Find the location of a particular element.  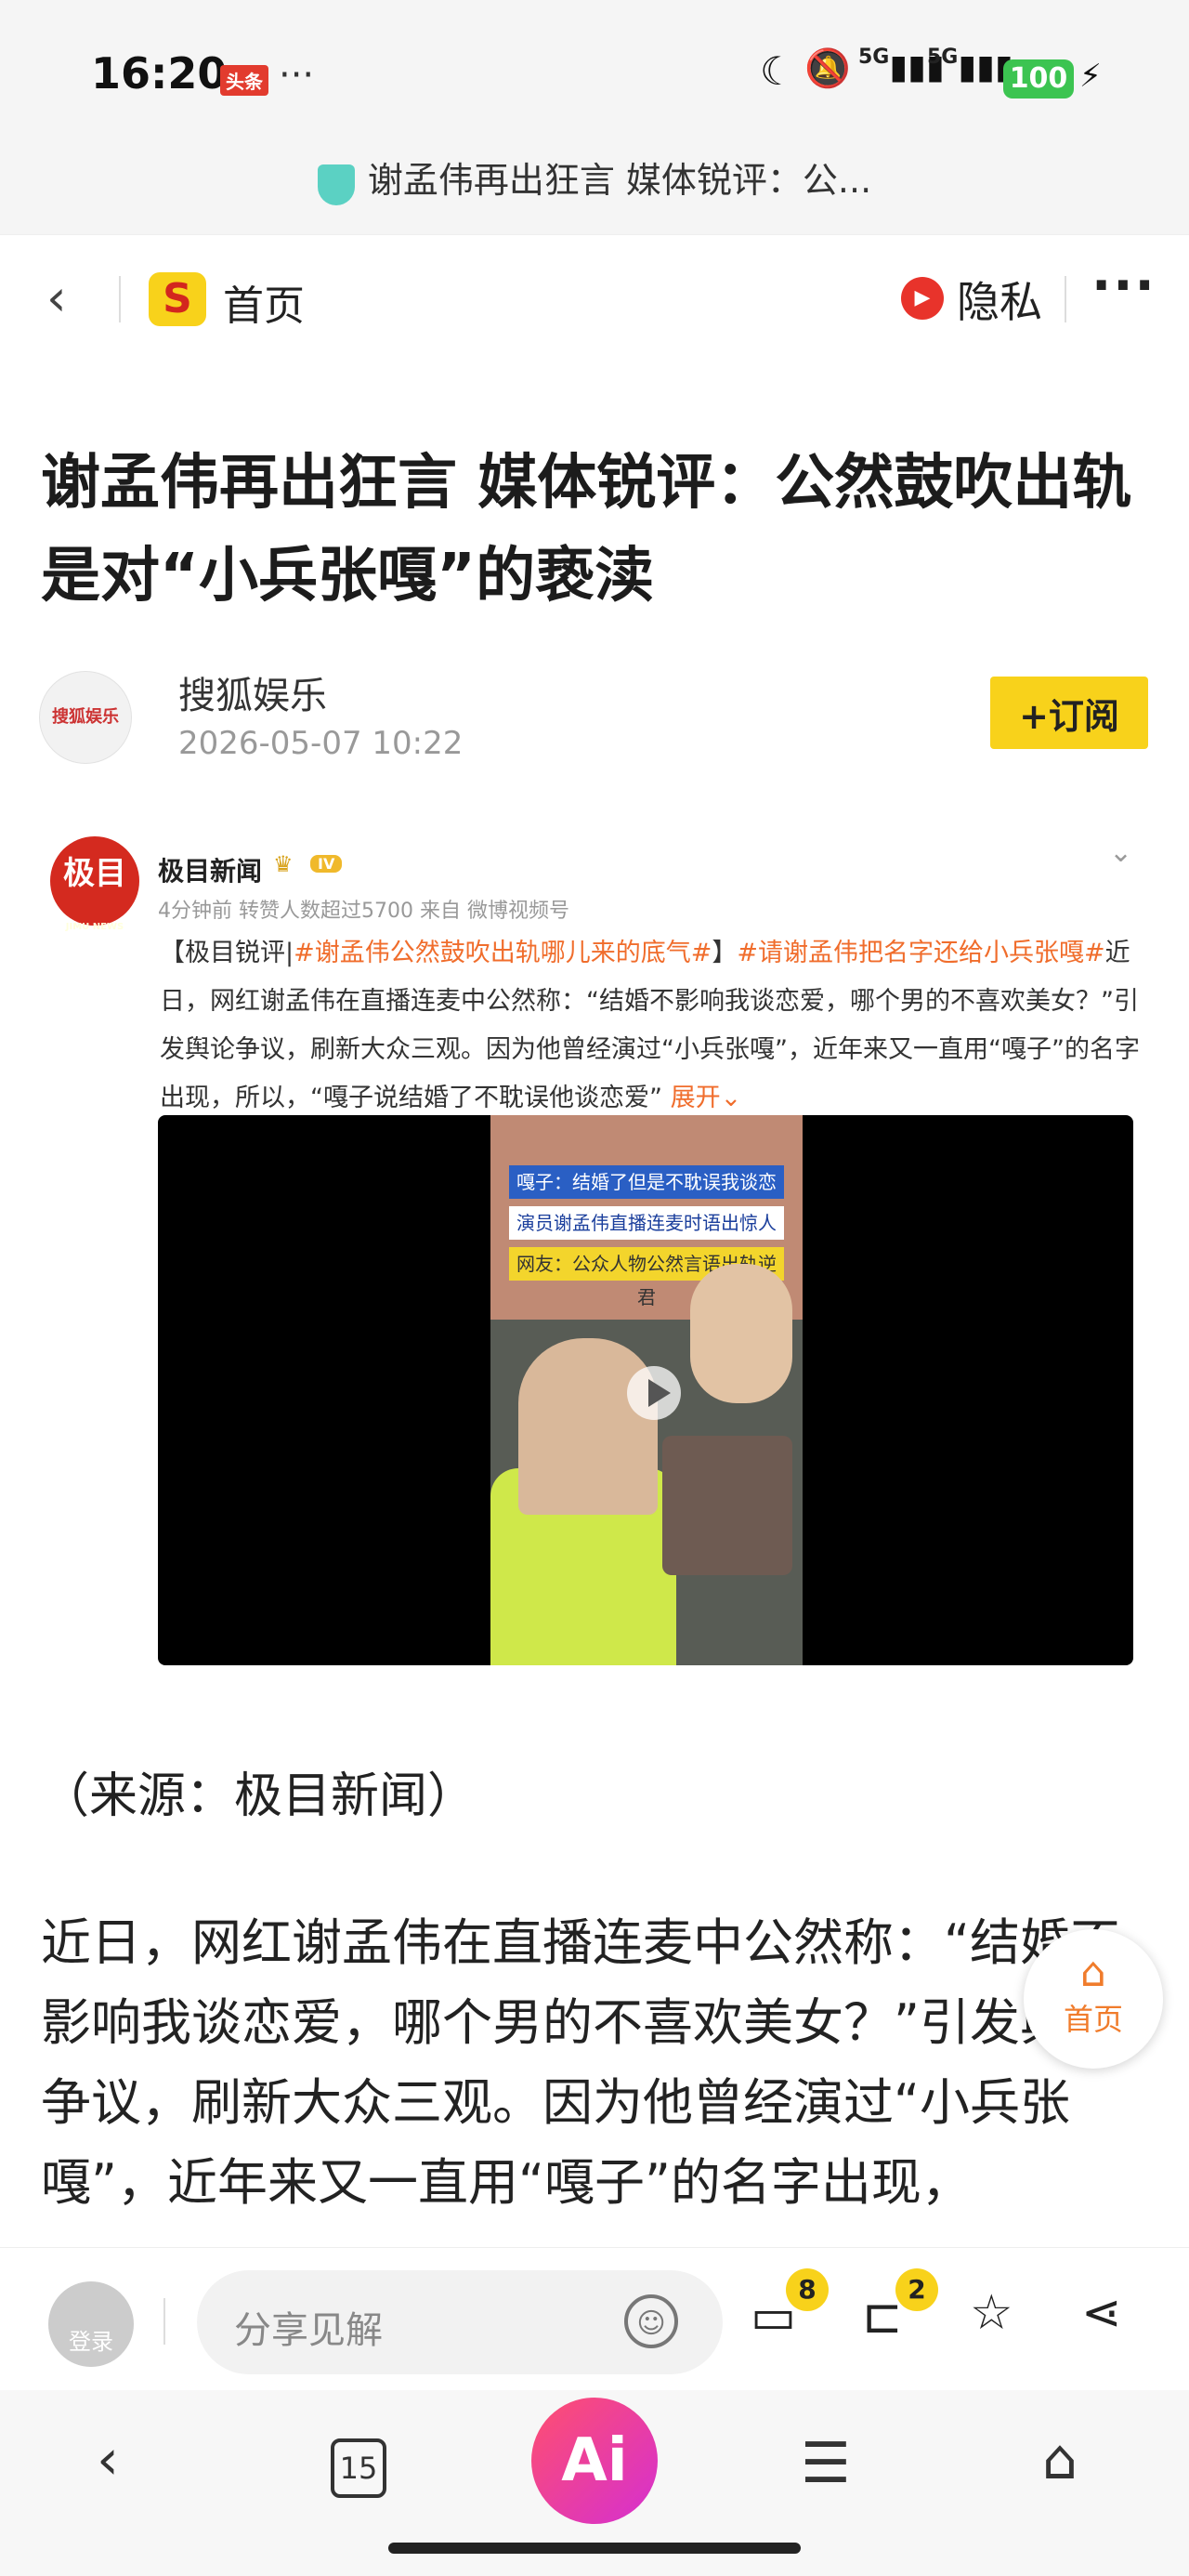

emoji-icon: ☺ is located at coordinates (651, 2321).